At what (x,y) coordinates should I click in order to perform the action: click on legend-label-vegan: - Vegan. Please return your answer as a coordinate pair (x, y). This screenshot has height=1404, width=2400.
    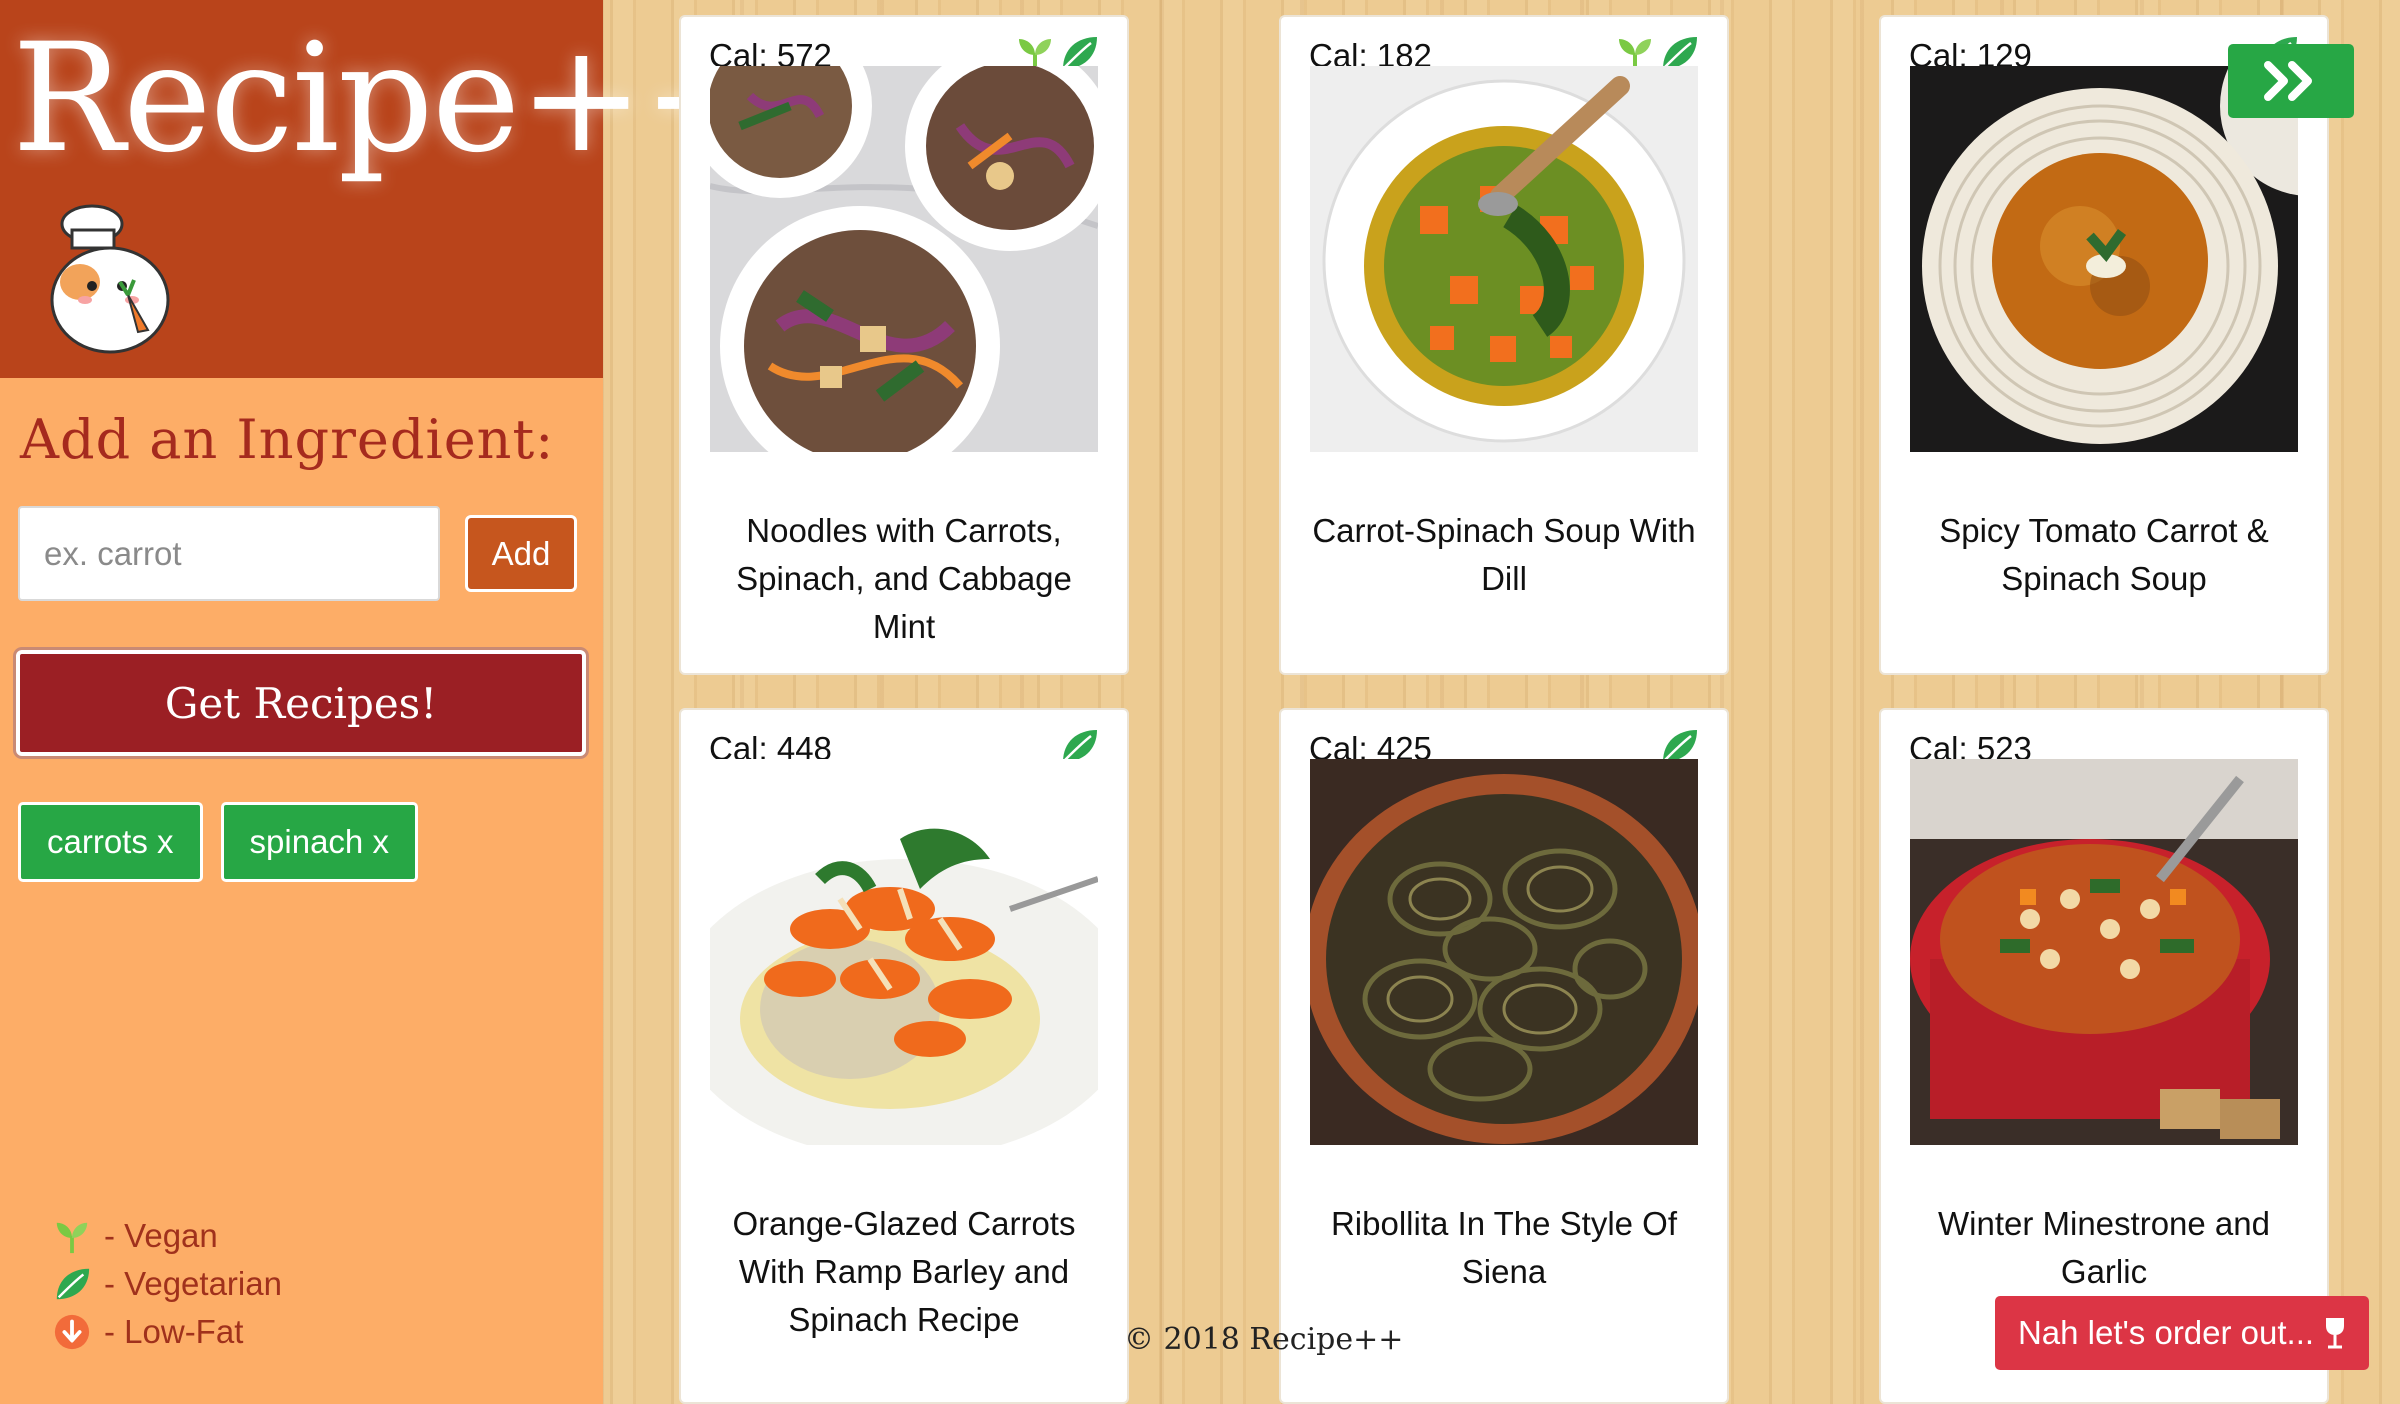
    Looking at the image, I should click on (161, 1235).